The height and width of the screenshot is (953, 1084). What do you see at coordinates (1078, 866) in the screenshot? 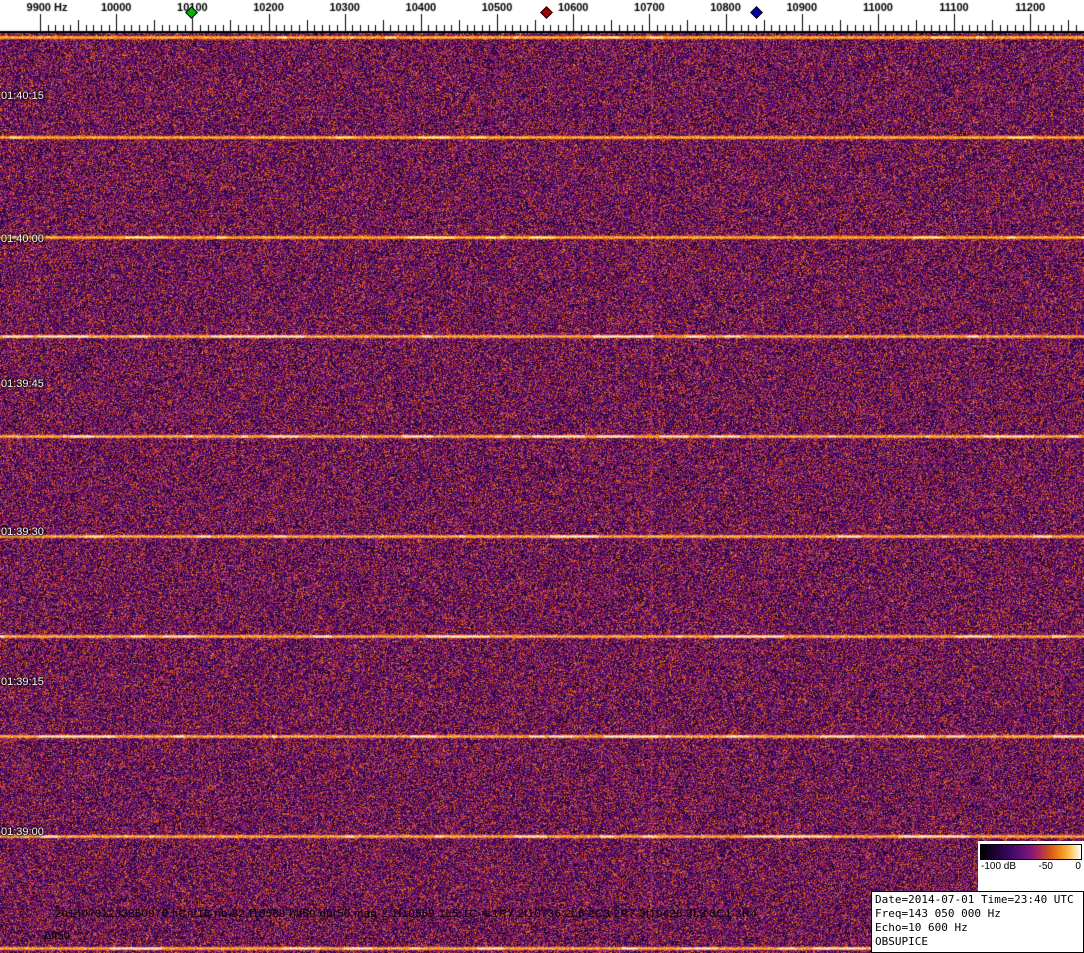
I see `colorbar-max-label: 0` at bounding box center [1078, 866].